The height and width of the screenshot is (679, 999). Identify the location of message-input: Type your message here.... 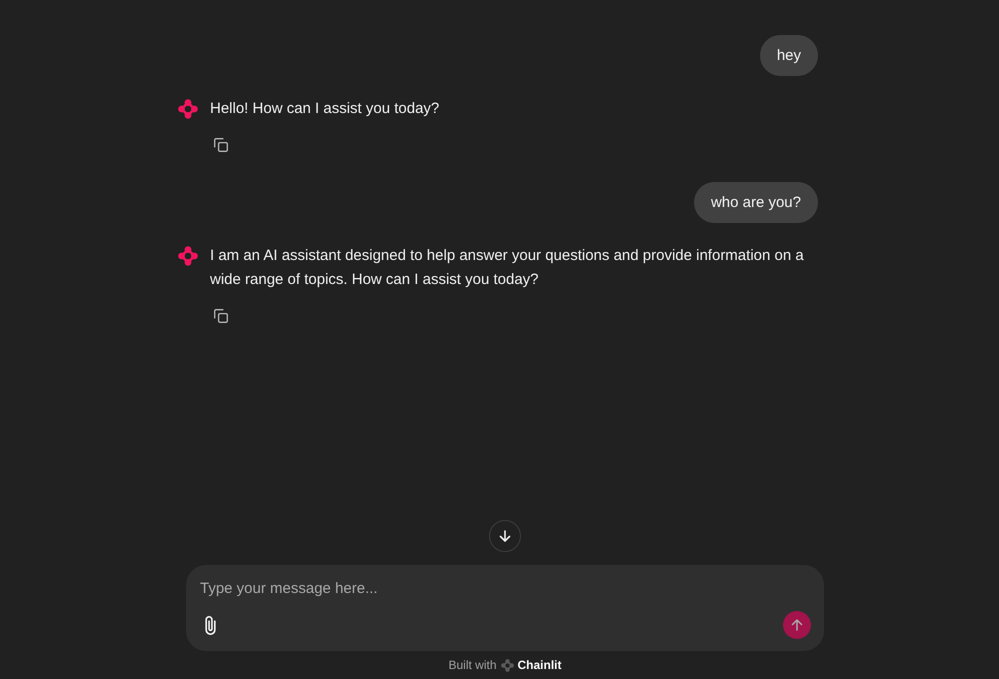
(478, 588).